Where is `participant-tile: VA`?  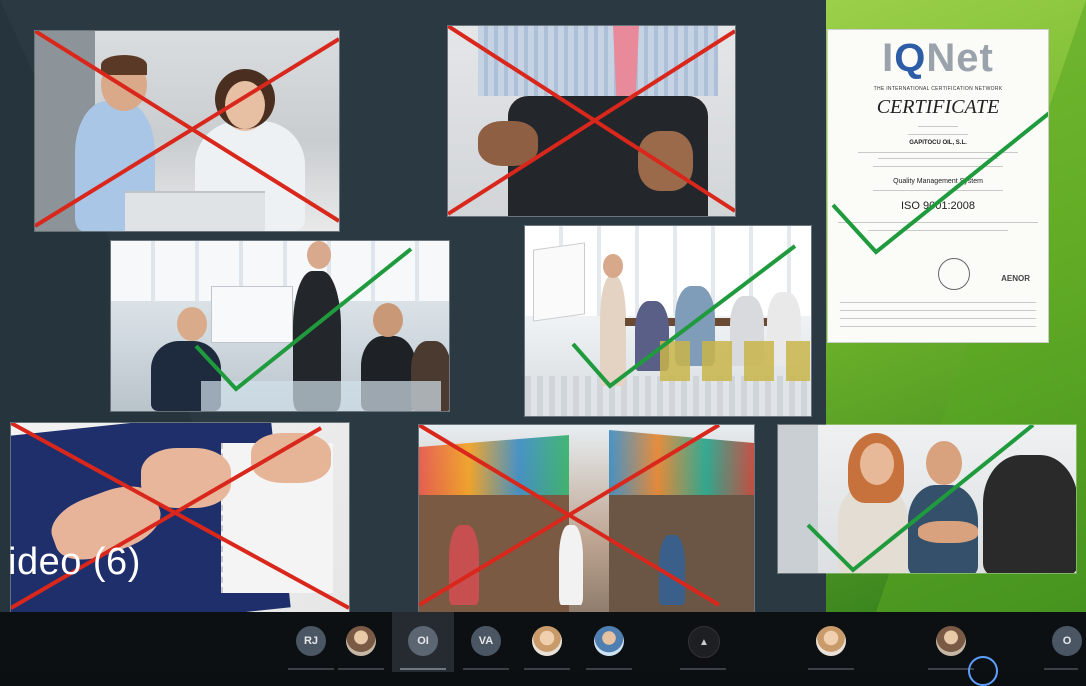
participant-tile: VA is located at coordinates (486, 642).